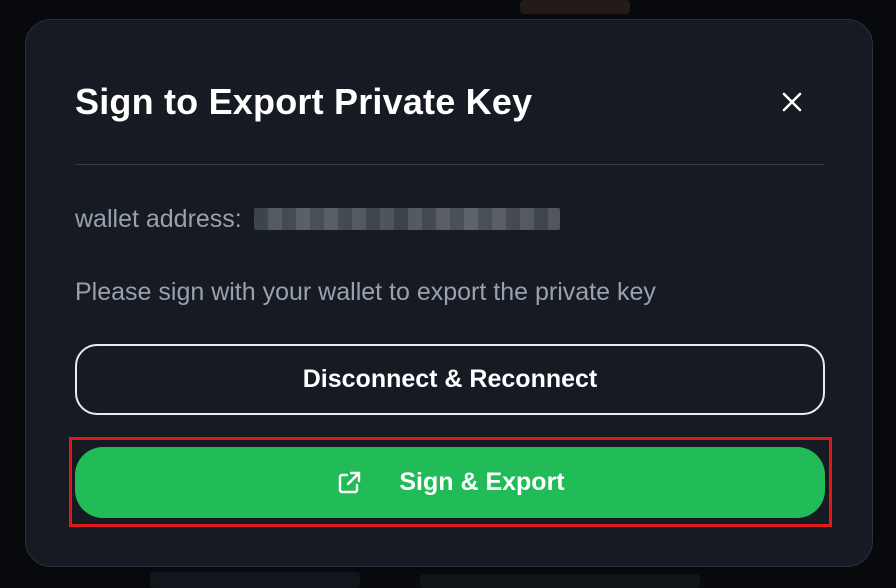 The width and height of the screenshot is (896, 588). I want to click on disconnect-reconnect-label: Disconnect & Reconnect, so click(450, 379).